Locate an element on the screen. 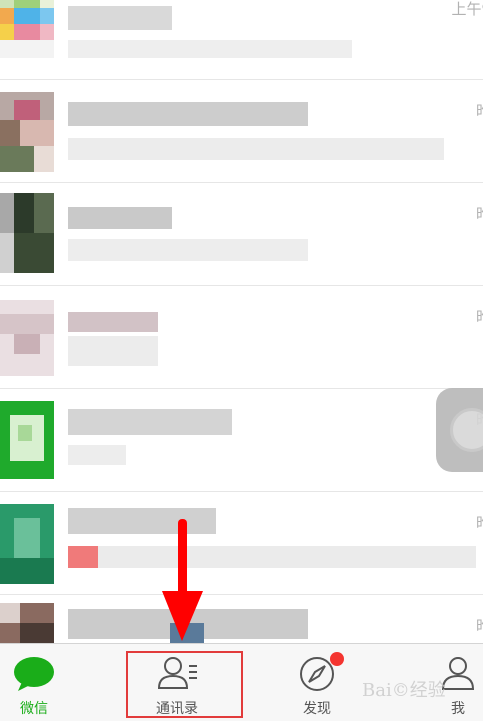  unread-marker is located at coordinates (83, 557).